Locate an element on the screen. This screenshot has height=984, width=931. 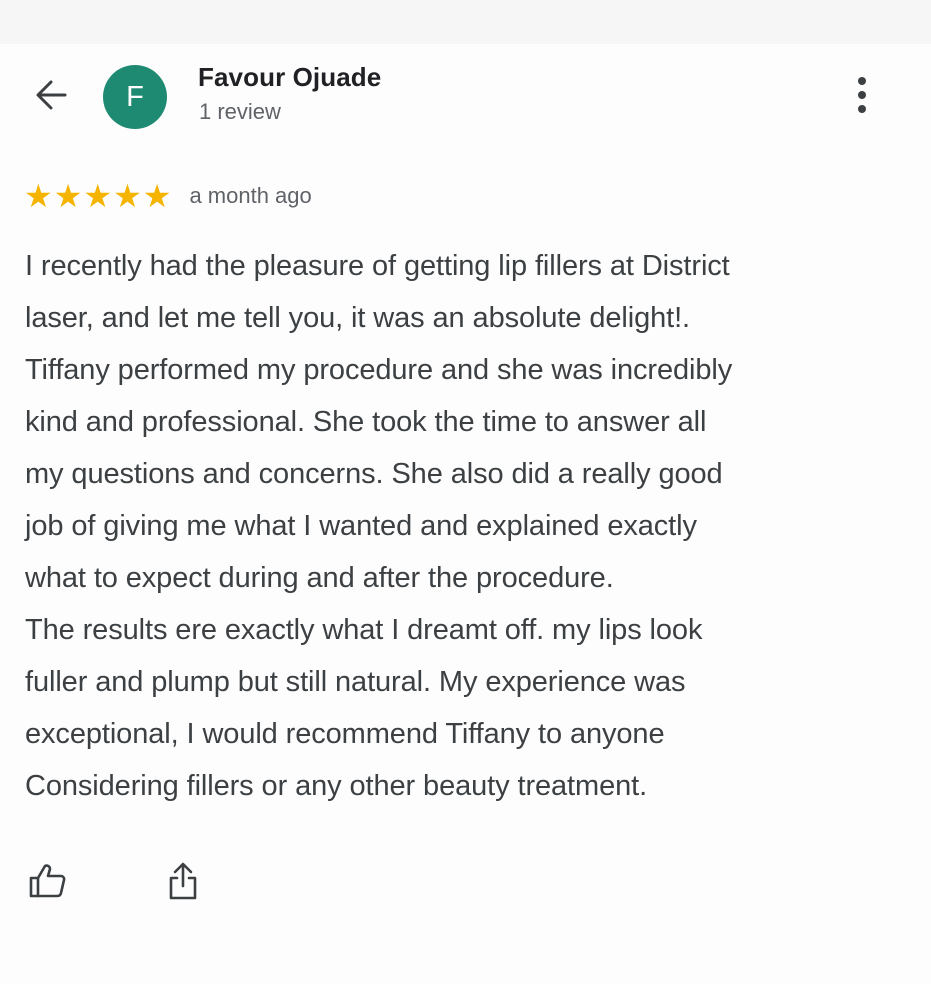
like-button is located at coordinates (47, 881).